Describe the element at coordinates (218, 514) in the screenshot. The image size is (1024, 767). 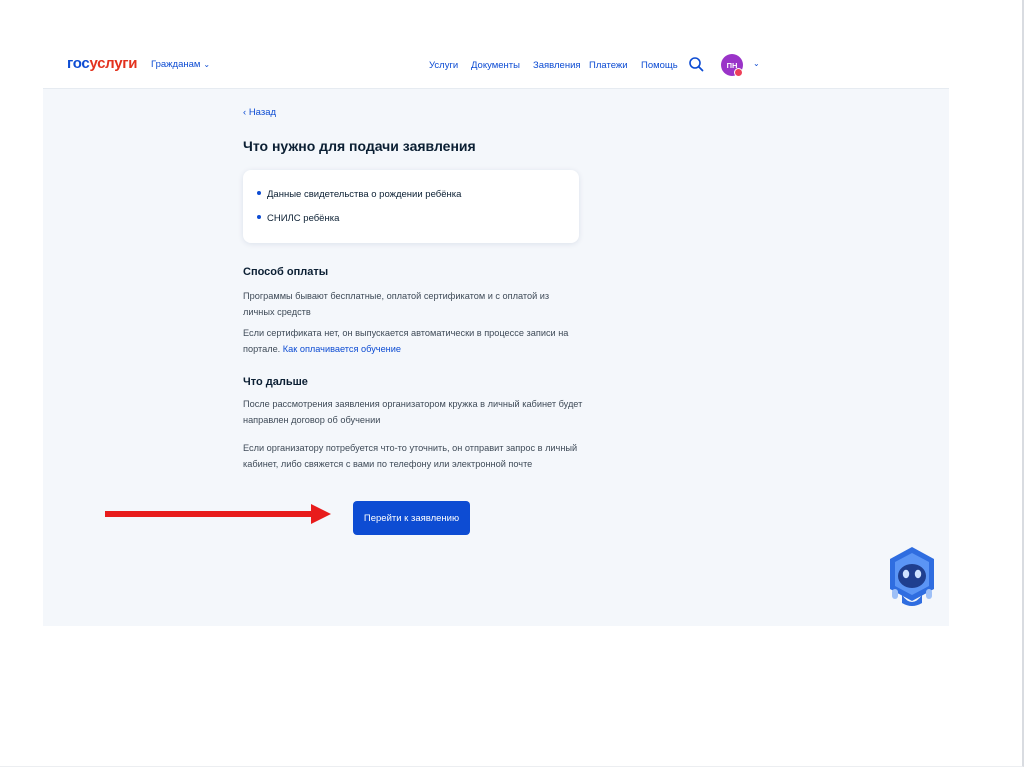
I see `arrow-right-icon` at that location.